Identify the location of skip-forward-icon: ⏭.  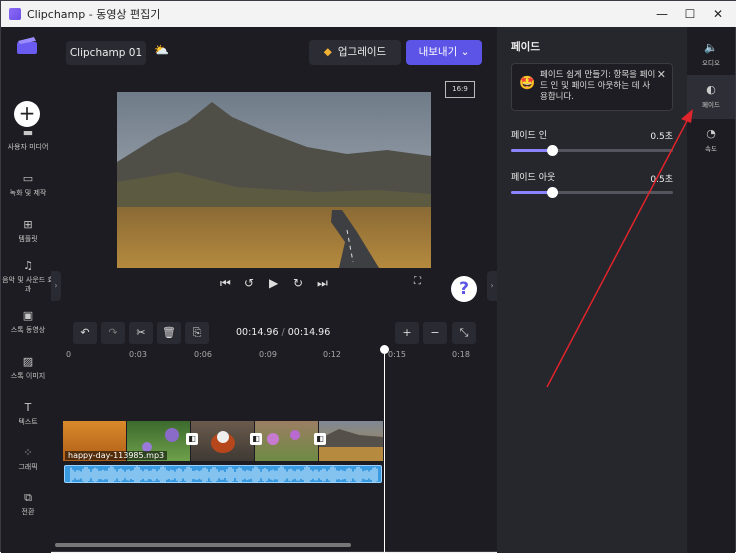
(322, 283).